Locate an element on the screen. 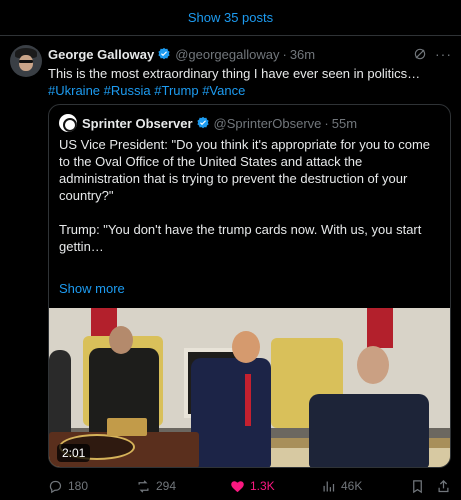  repost-icon is located at coordinates (143, 486).